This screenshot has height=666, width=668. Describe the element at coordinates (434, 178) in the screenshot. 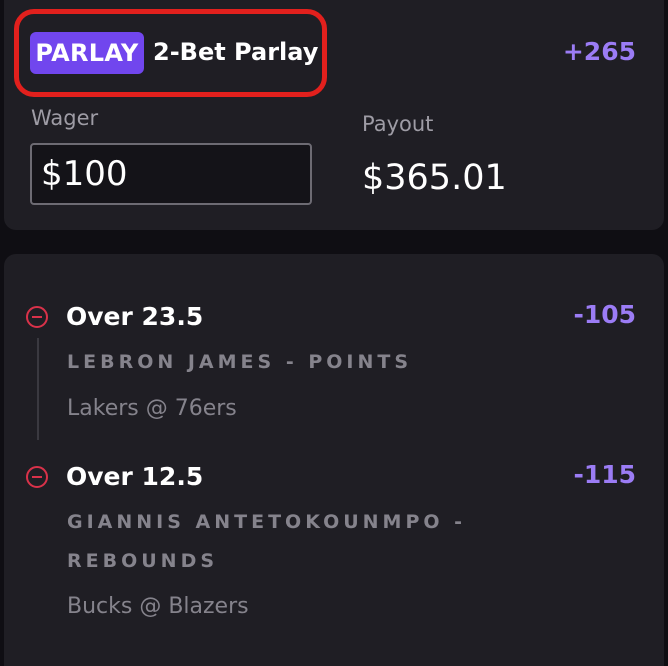

I see `payout-value: $365.01` at that location.